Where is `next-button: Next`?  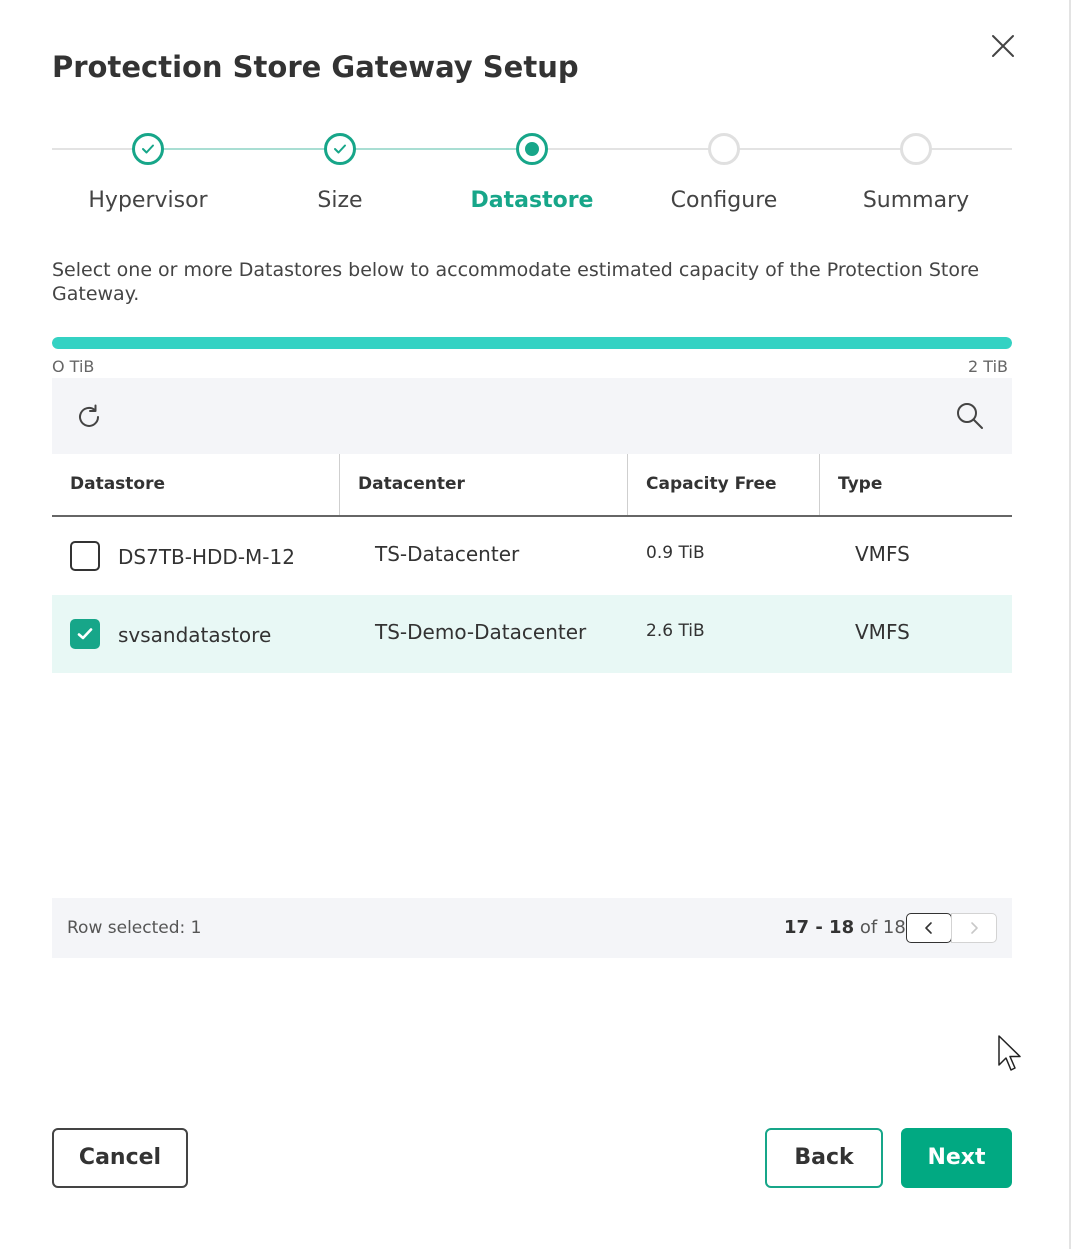
next-button: Next is located at coordinates (956, 1158).